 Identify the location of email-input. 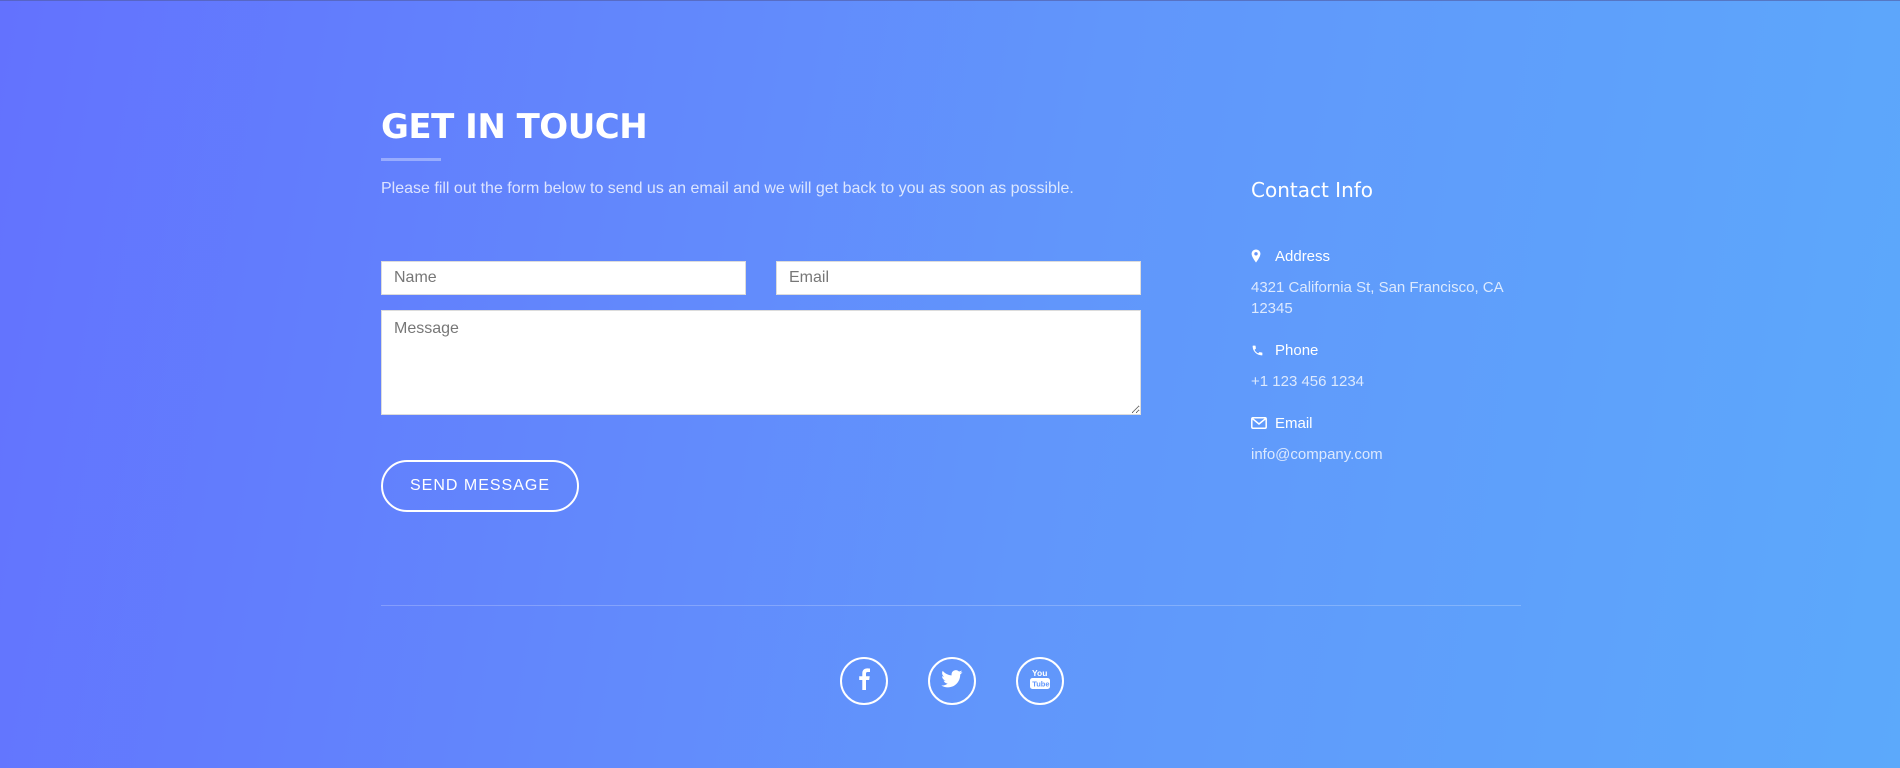
(958, 278).